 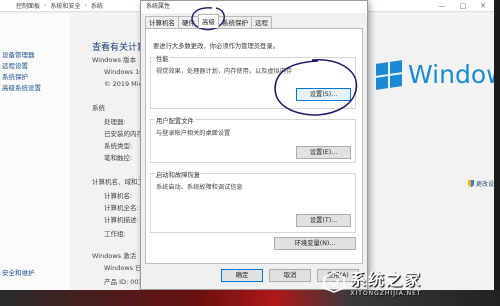 I want to click on system-info-row: Windows 激活, so click(x=114, y=256).